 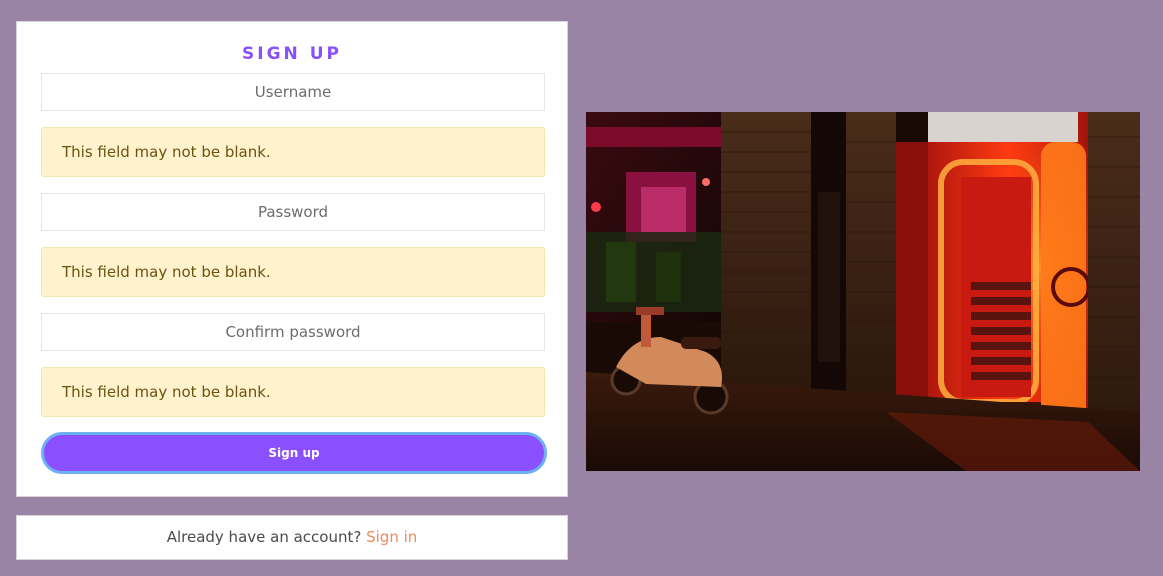 I want to click on signup-title: SIGN UP, so click(x=292, y=54).